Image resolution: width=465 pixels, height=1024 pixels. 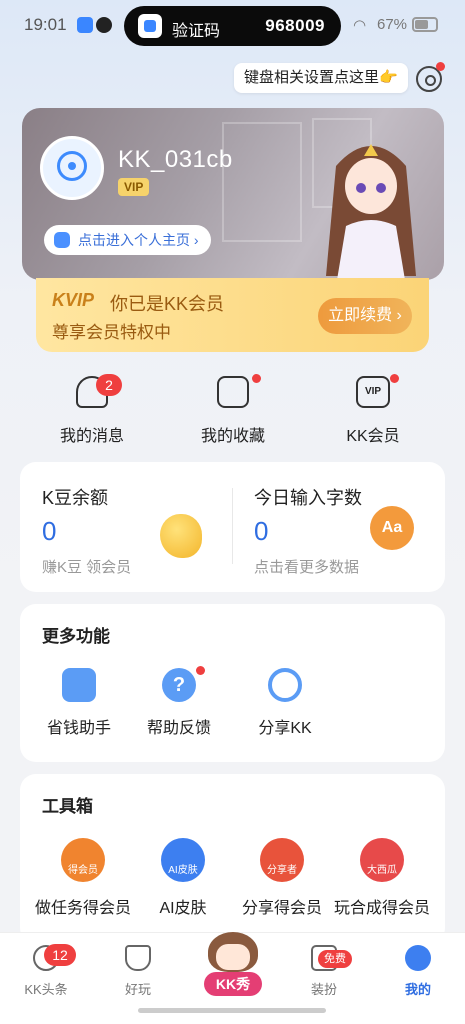 I want to click on home-indicator, so click(x=232, y=1010).